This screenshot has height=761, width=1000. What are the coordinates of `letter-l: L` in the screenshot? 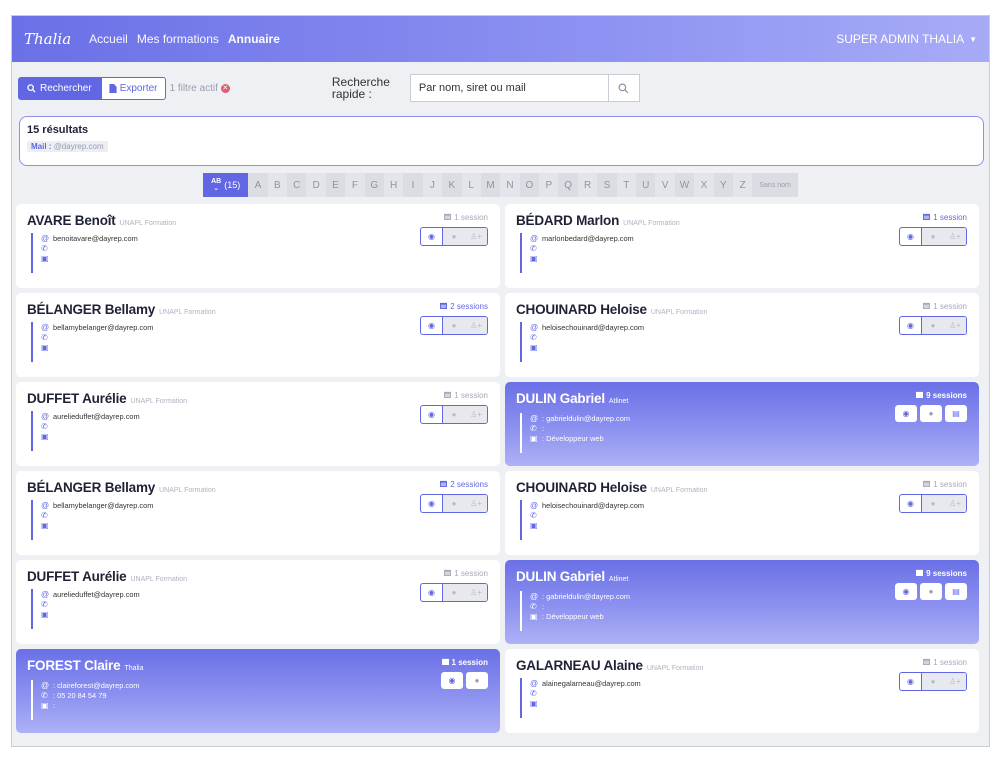 It's located at (471, 185).